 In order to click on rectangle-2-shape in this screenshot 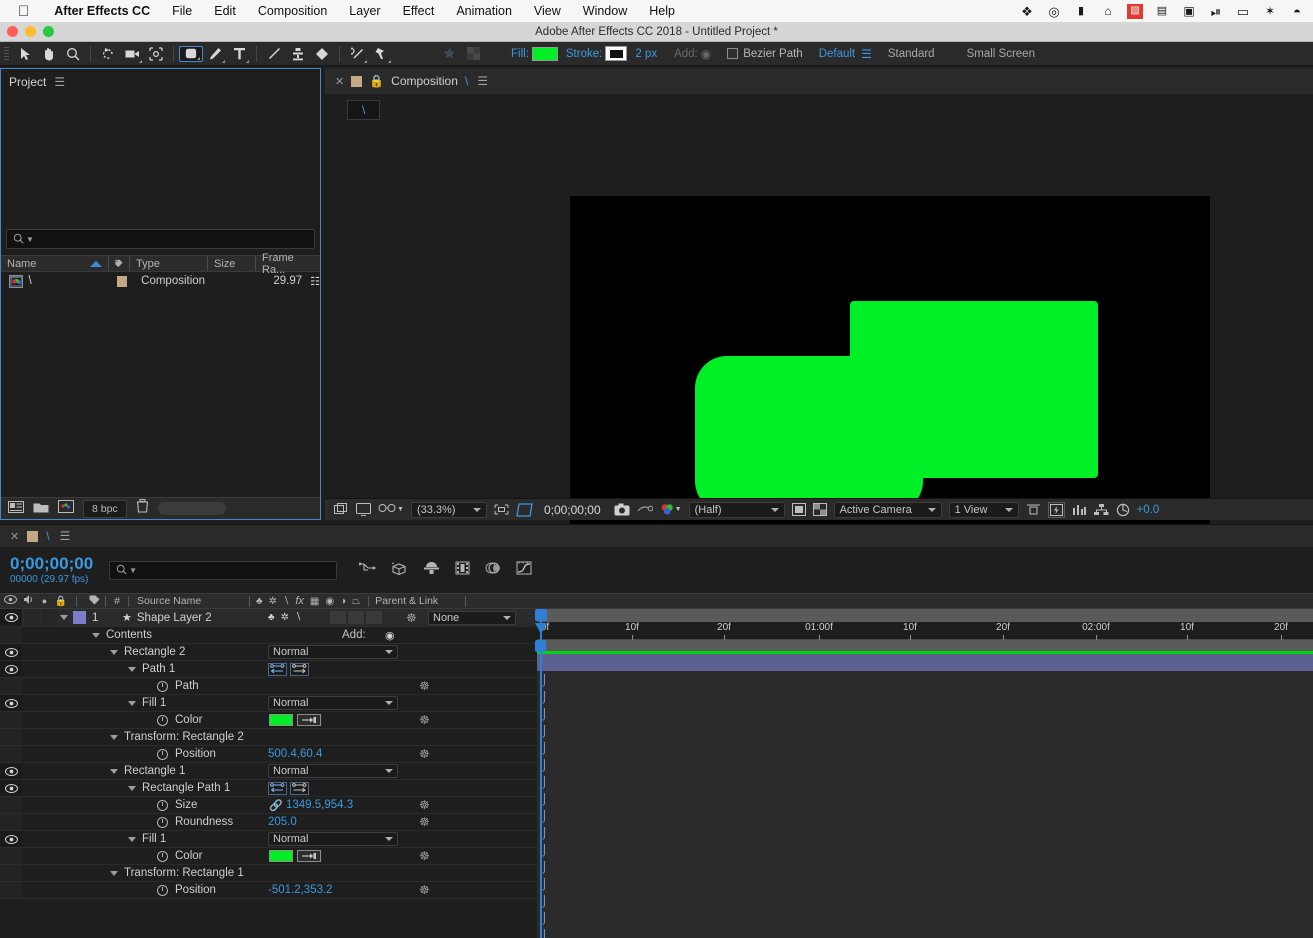, I will do `click(809, 434)`.